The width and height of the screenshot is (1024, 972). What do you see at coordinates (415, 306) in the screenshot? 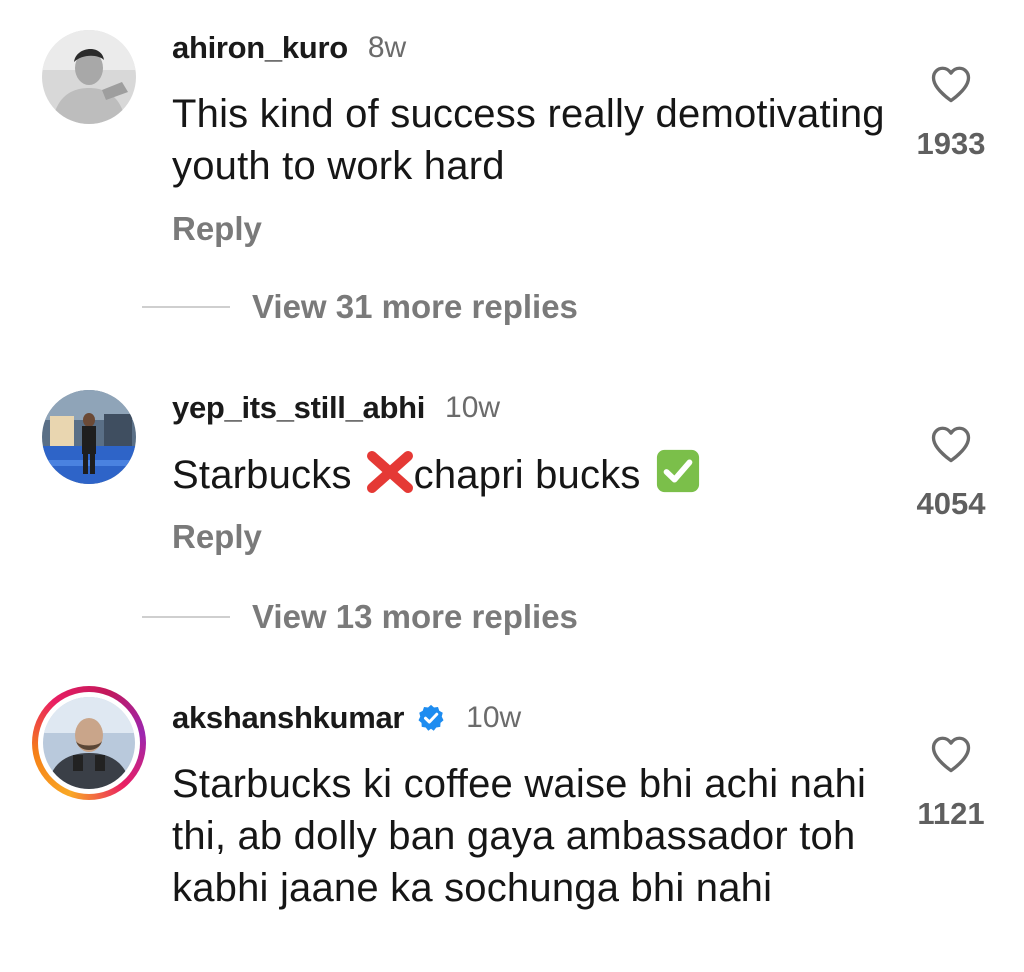
I see `view-more-replies-label: View 31 more replies` at bounding box center [415, 306].